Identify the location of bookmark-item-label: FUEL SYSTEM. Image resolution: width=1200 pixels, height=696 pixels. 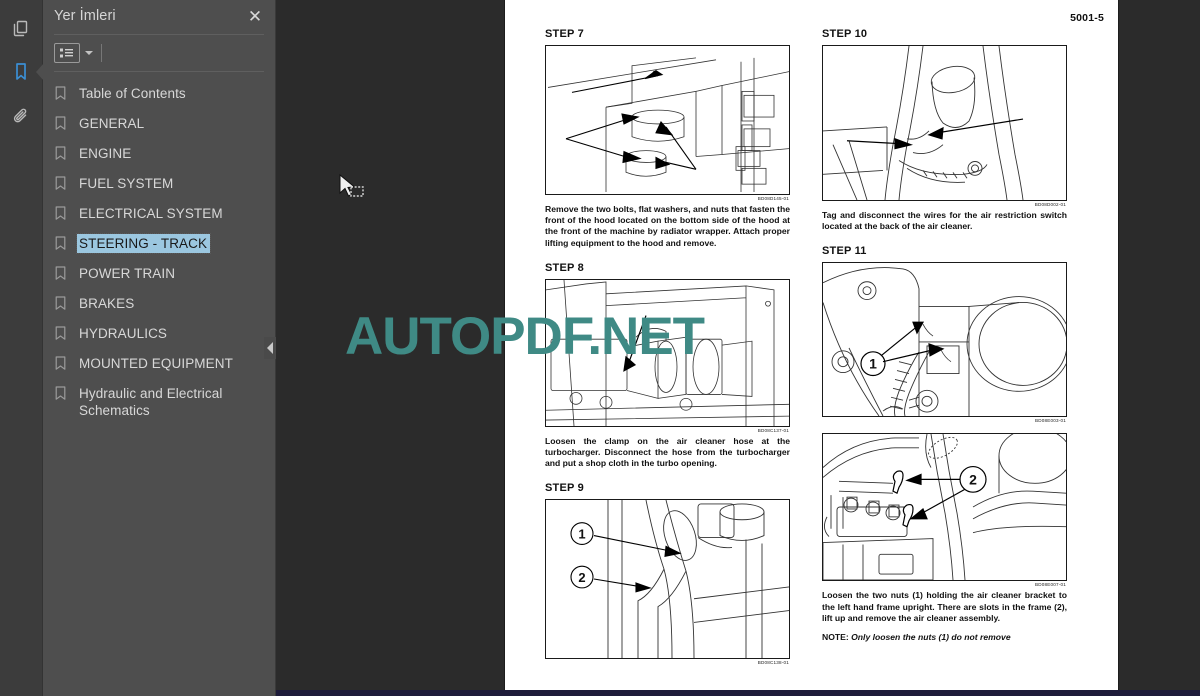
(126, 183).